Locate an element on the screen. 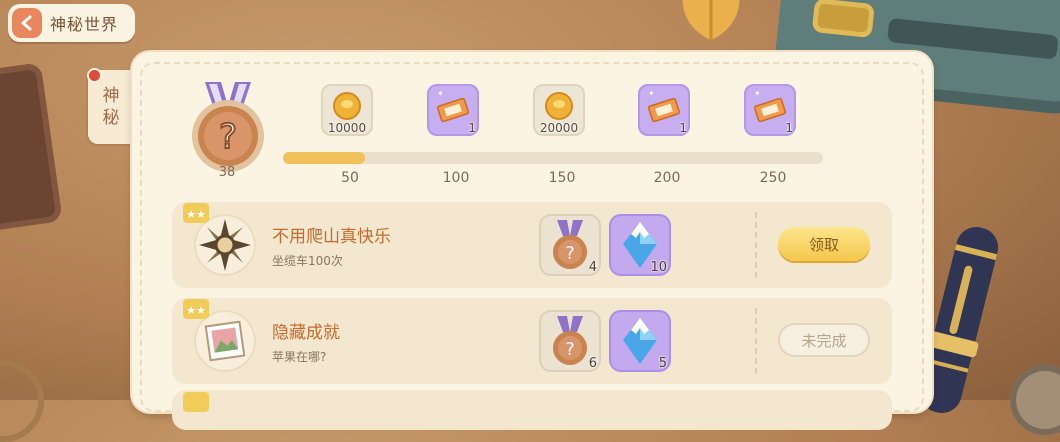 The image size is (1060, 442). reward-quantity: 4 is located at coordinates (592, 267).